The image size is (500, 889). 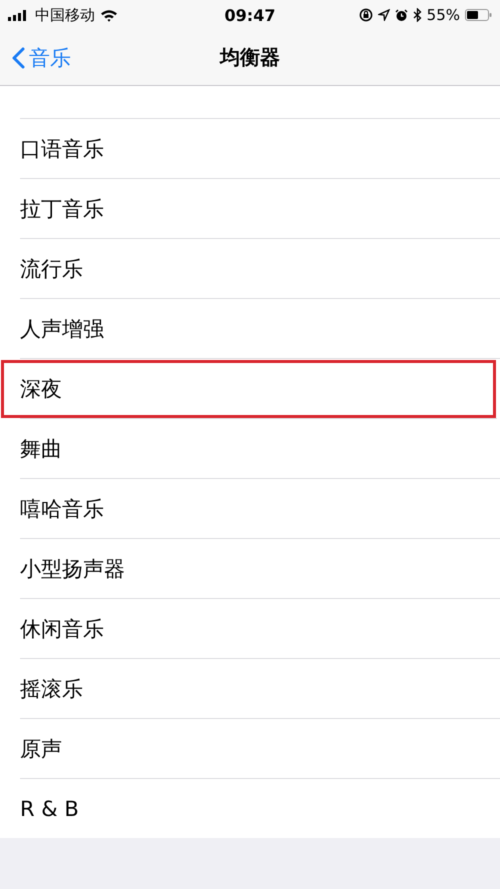 I want to click on wifi-icon, so click(x=109, y=15).